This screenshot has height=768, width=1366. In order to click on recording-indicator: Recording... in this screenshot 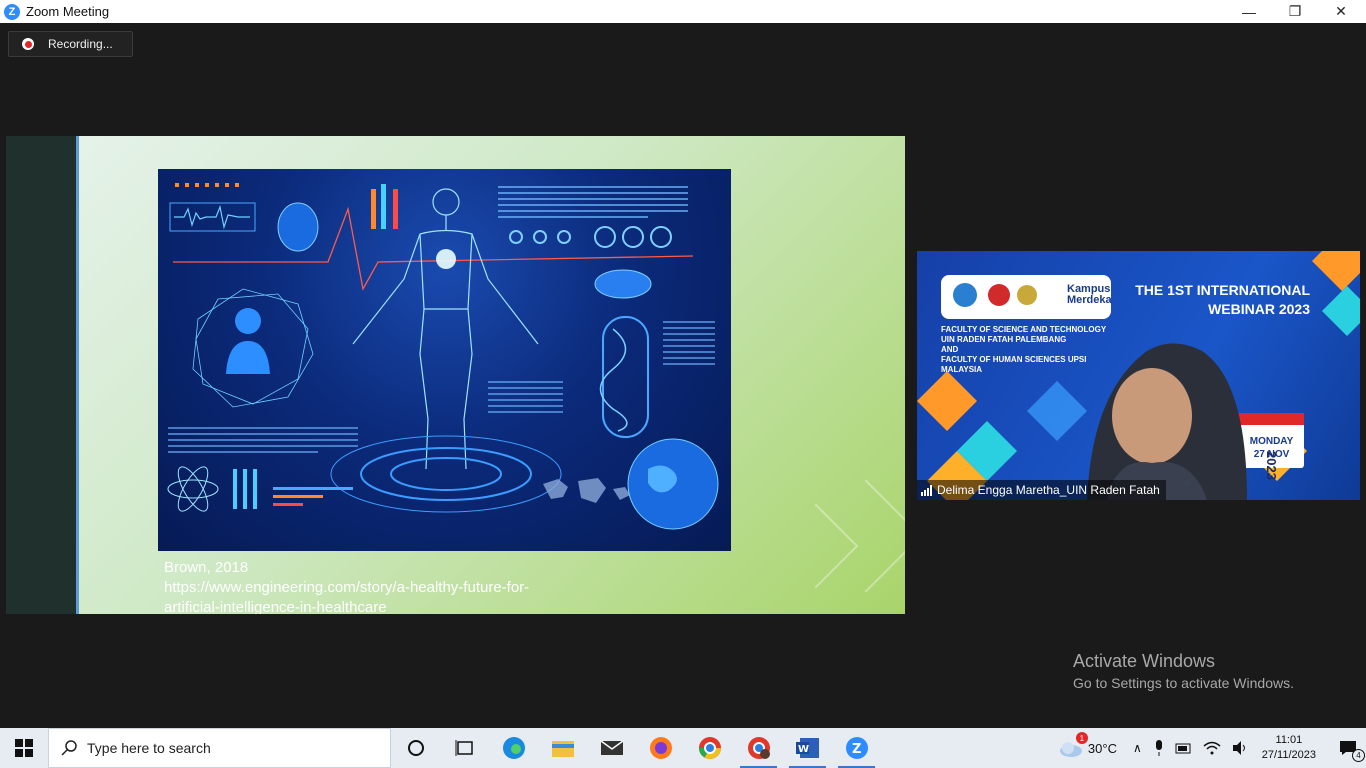, I will do `click(70, 44)`.